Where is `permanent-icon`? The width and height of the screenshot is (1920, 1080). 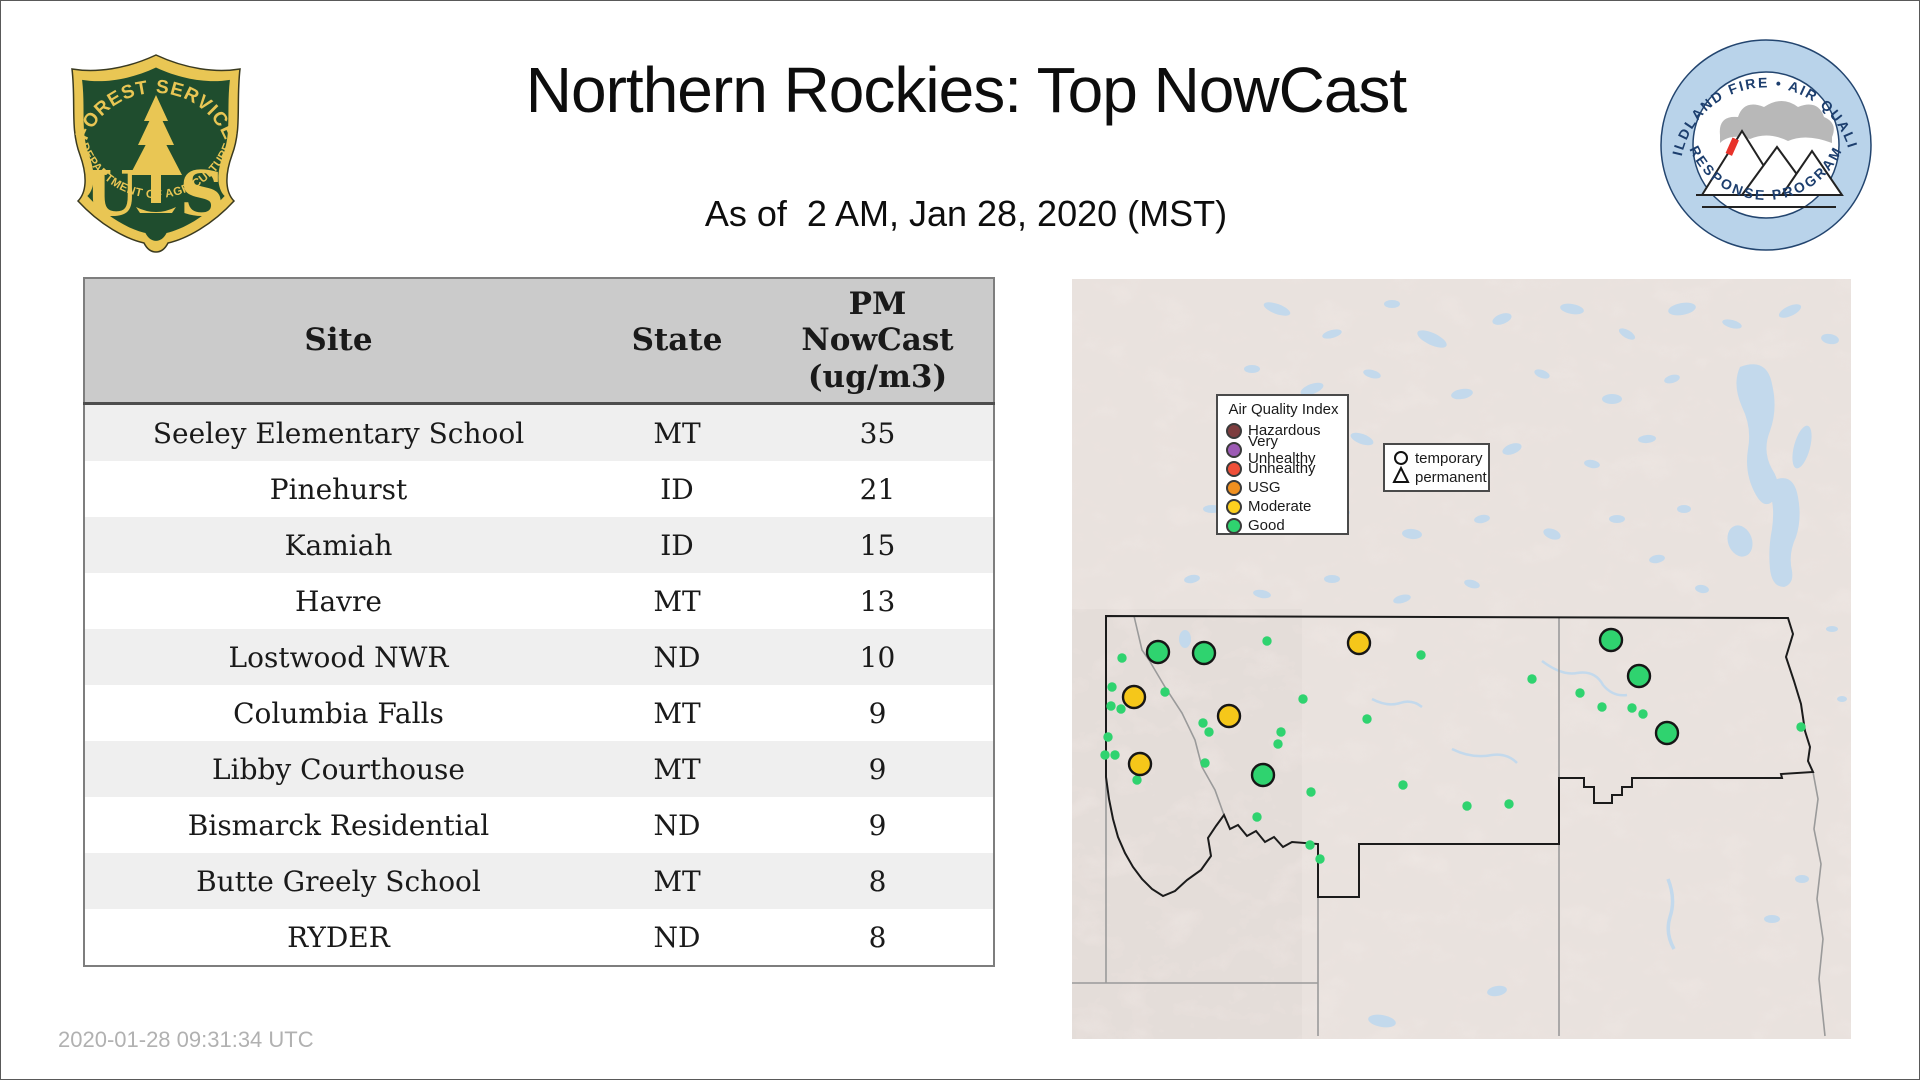
permanent-icon is located at coordinates (1401, 474).